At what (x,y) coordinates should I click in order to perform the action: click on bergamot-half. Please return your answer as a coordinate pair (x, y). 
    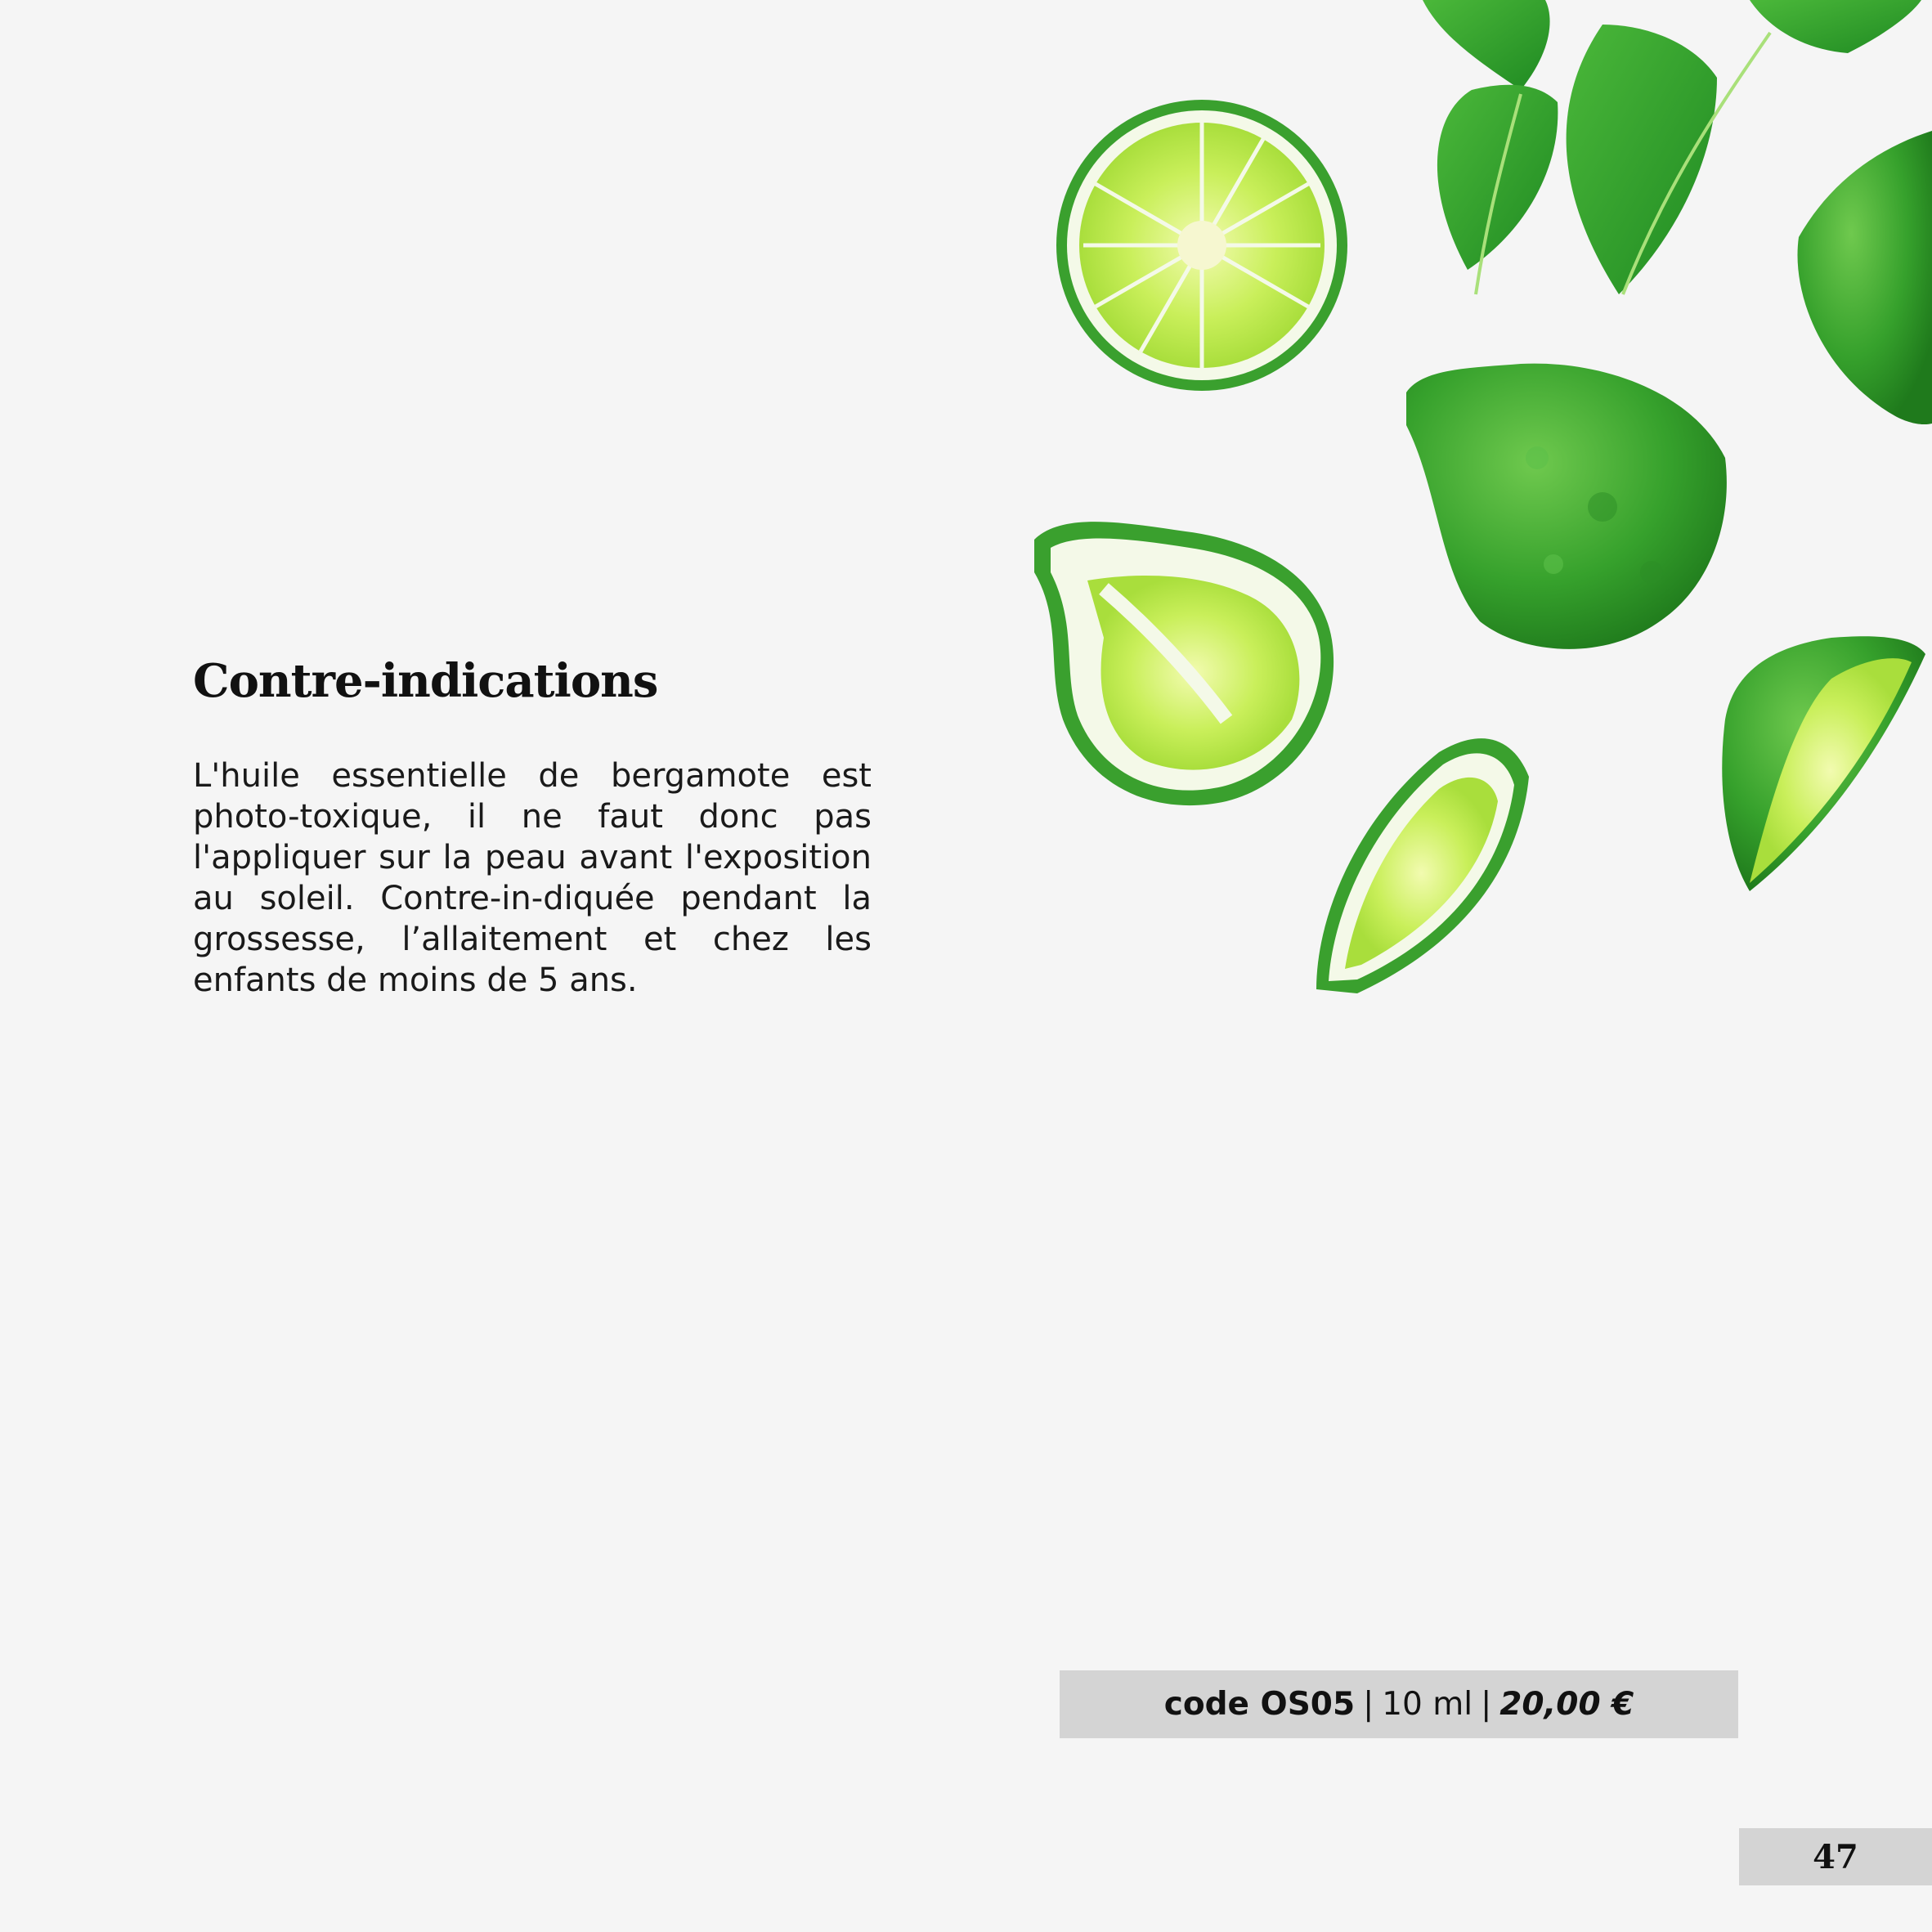
    Looking at the image, I should click on (1184, 664).